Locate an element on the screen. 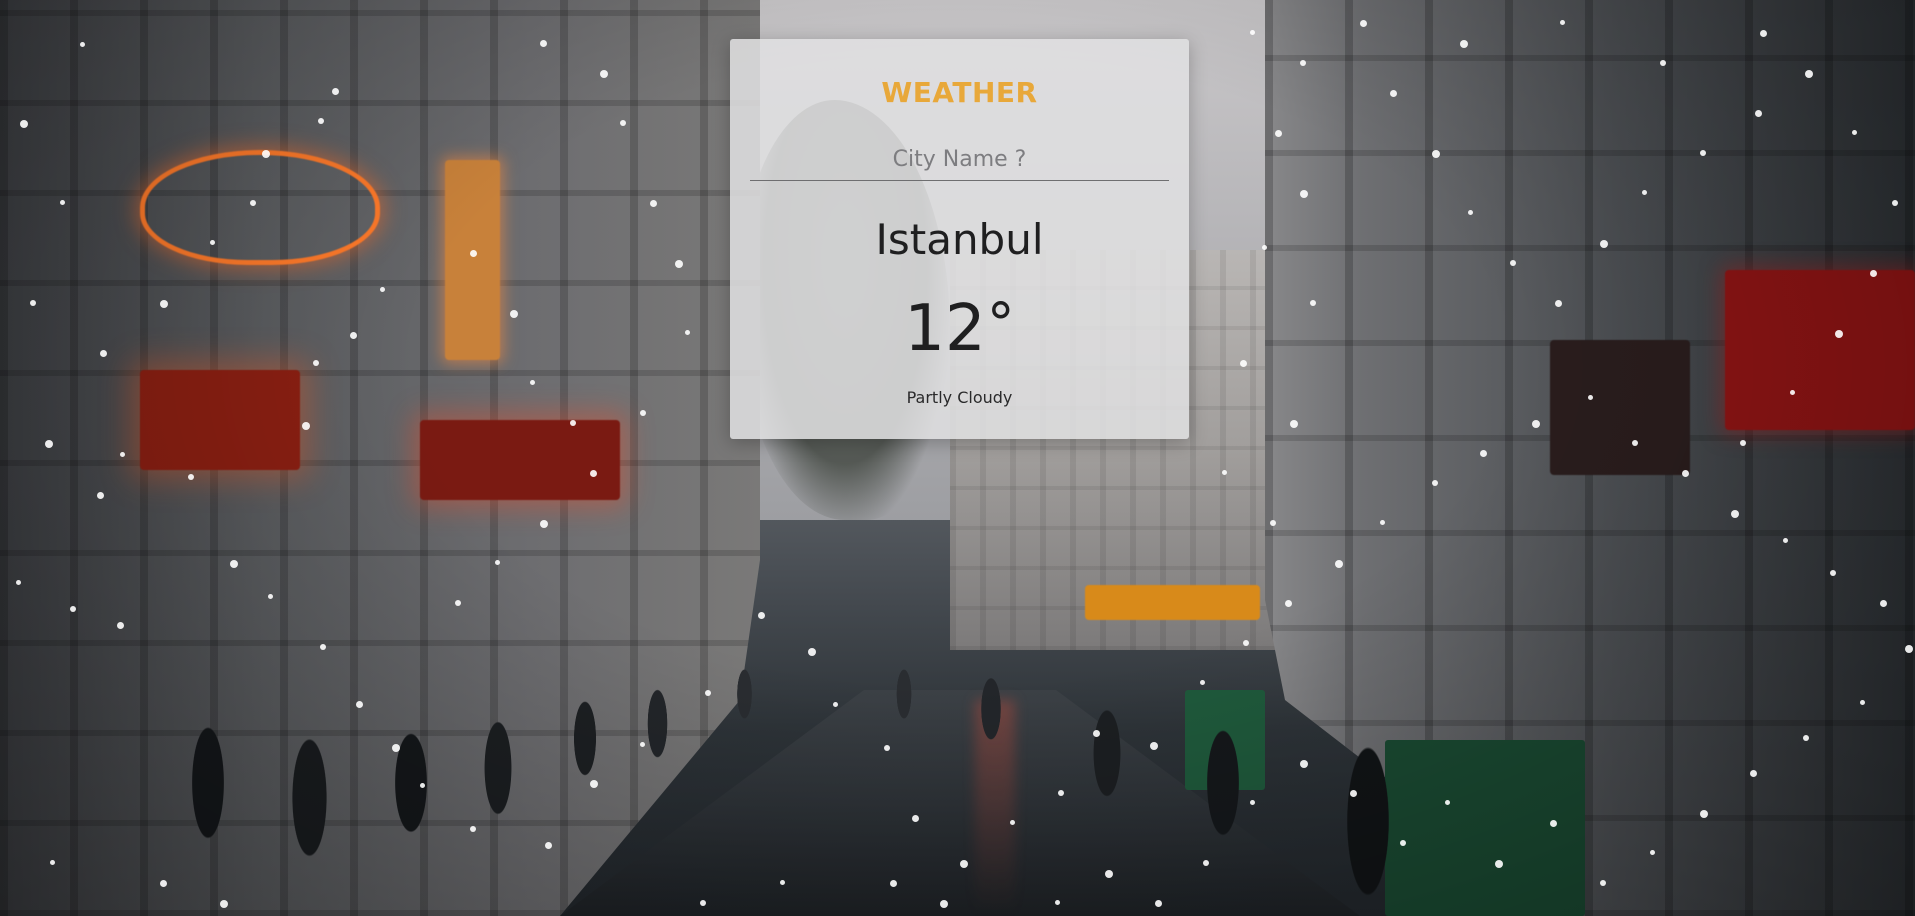 This screenshot has height=916, width=1915. temperature-unit: ° is located at coordinates (1000, 324).